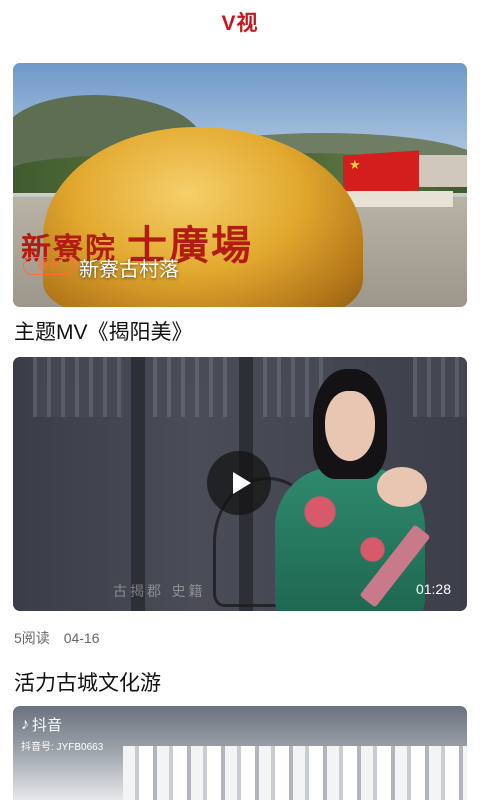 The height and width of the screenshot is (800, 480). Describe the element at coordinates (62, 638) in the screenshot. I see `feed-item-meta: 5阅读 04-16` at that location.